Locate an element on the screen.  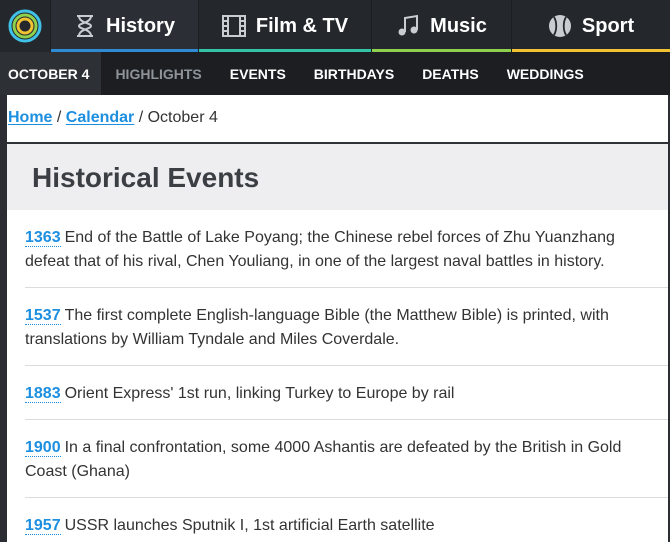
subnav-item-highlights: HIGHLIGHTS is located at coordinates (158, 73).